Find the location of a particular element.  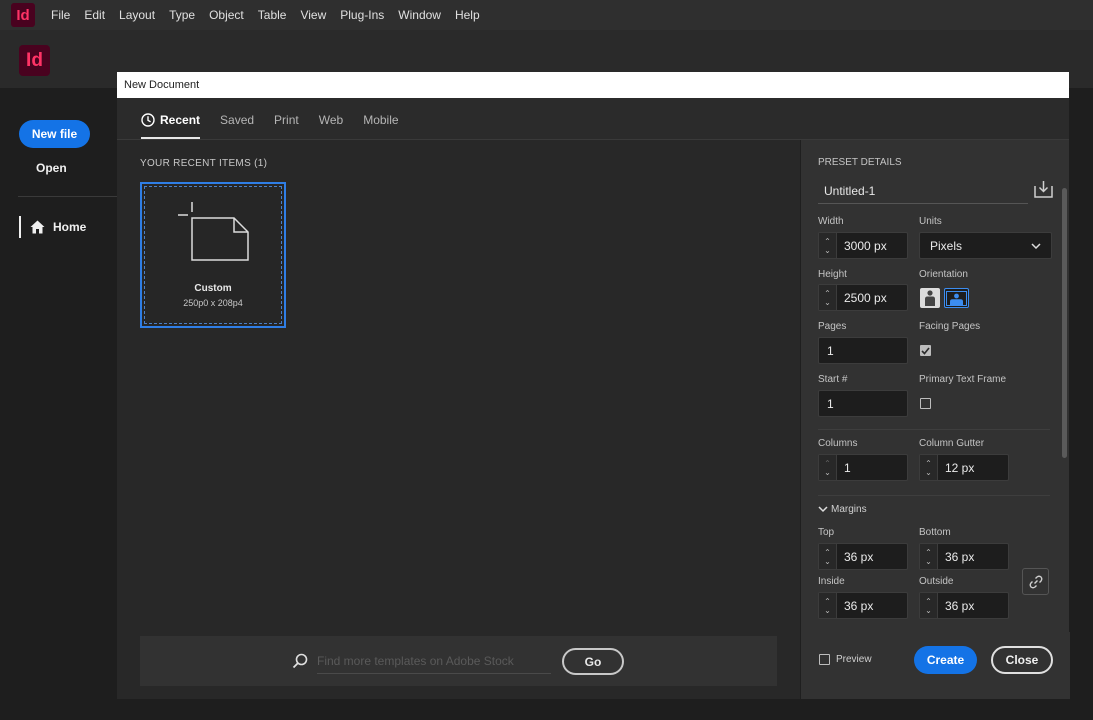

landscape-orientation-button is located at coordinates (956, 298).